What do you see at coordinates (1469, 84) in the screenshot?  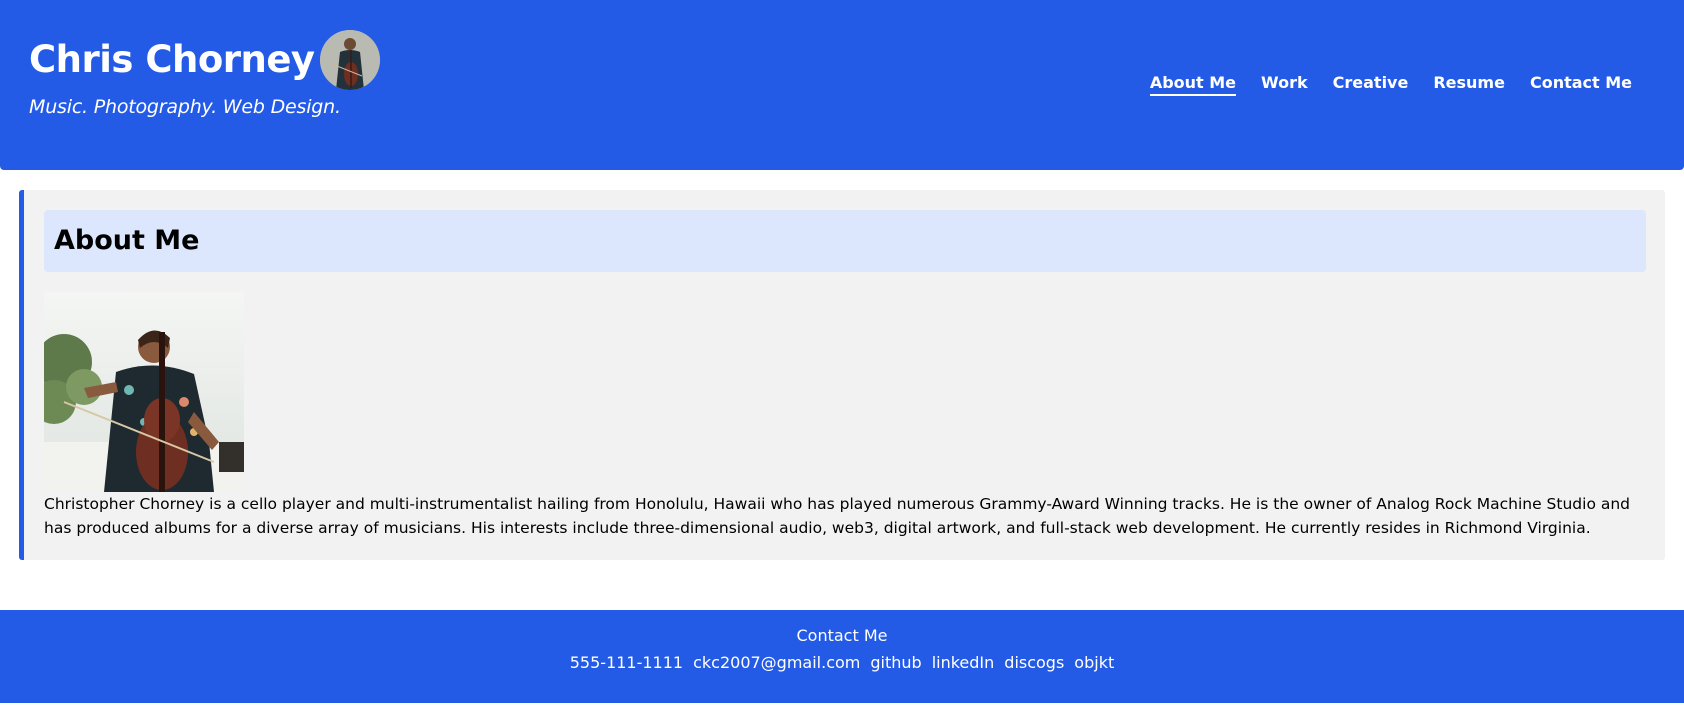 I see `nav-resume: Resume` at bounding box center [1469, 84].